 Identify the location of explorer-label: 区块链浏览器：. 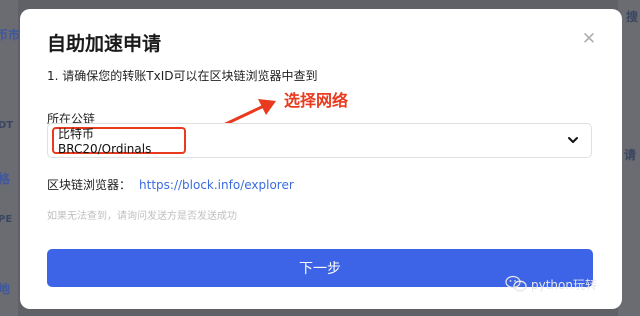
(89, 185).